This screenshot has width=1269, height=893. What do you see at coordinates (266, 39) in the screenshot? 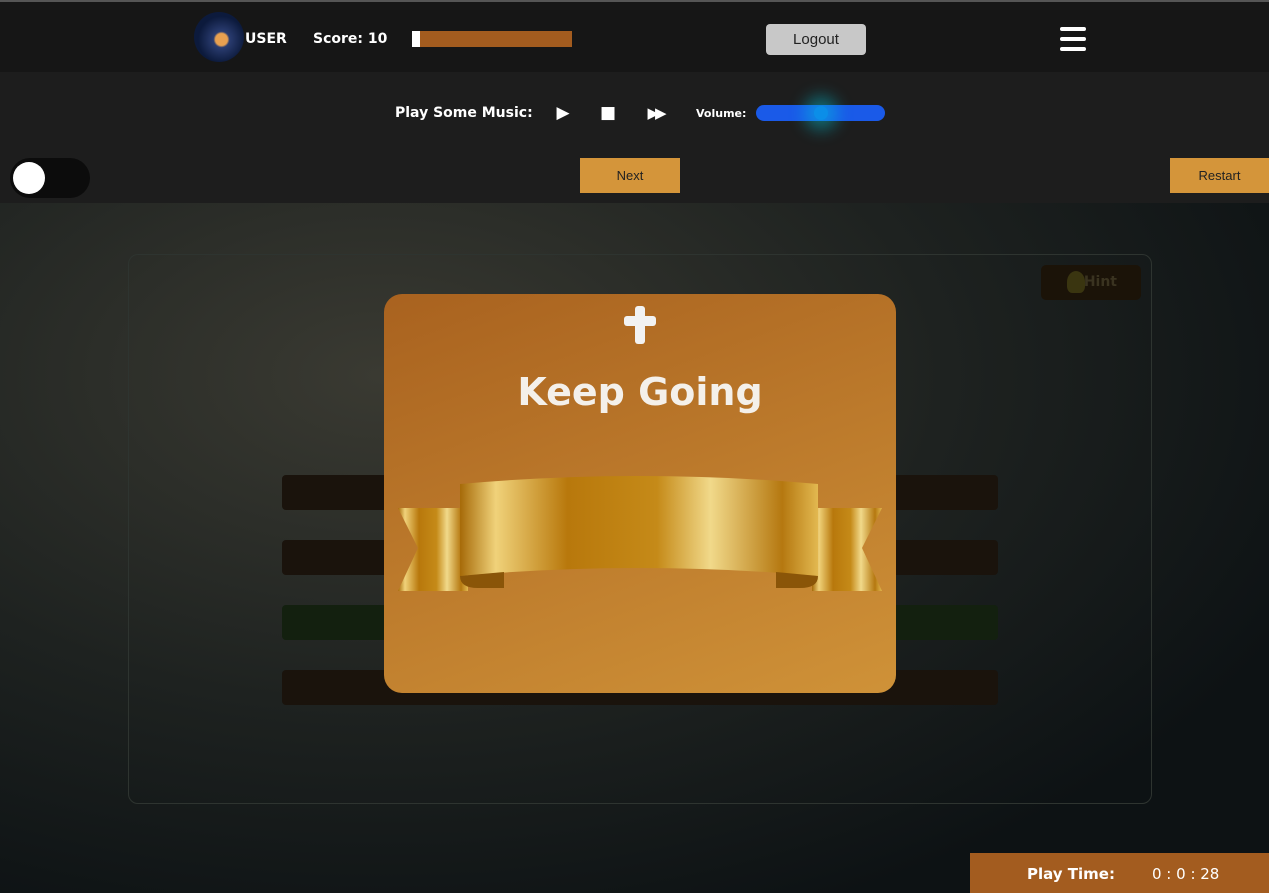
I see `username: USER` at bounding box center [266, 39].